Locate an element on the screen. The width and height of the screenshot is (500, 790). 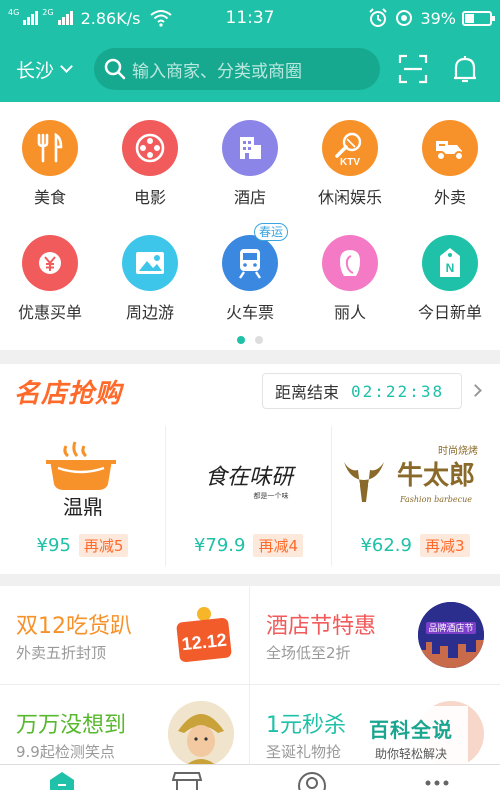
shop-logo: 时尚烧烤 牛太郎 Fashion barbecue is located at coordinates (415, 478).